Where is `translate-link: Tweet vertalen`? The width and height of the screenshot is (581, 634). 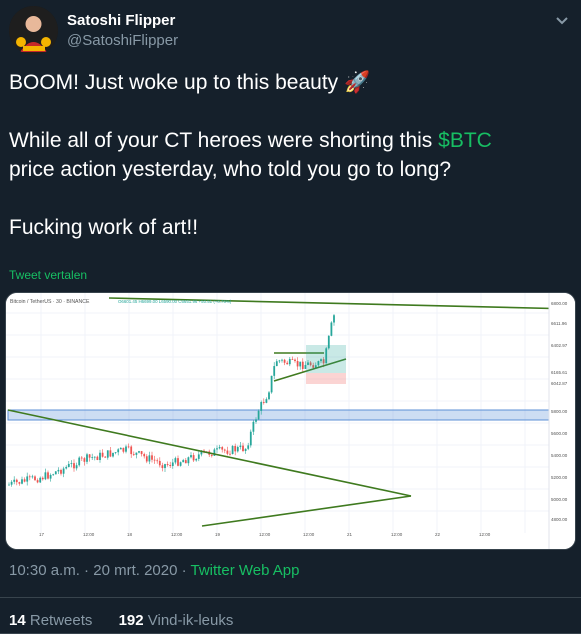
translate-link: Tweet vertalen is located at coordinates (48, 275).